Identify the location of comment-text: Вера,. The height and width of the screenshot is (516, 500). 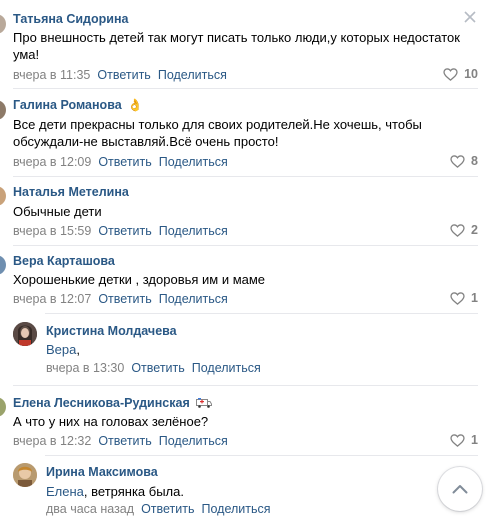
(63, 349).